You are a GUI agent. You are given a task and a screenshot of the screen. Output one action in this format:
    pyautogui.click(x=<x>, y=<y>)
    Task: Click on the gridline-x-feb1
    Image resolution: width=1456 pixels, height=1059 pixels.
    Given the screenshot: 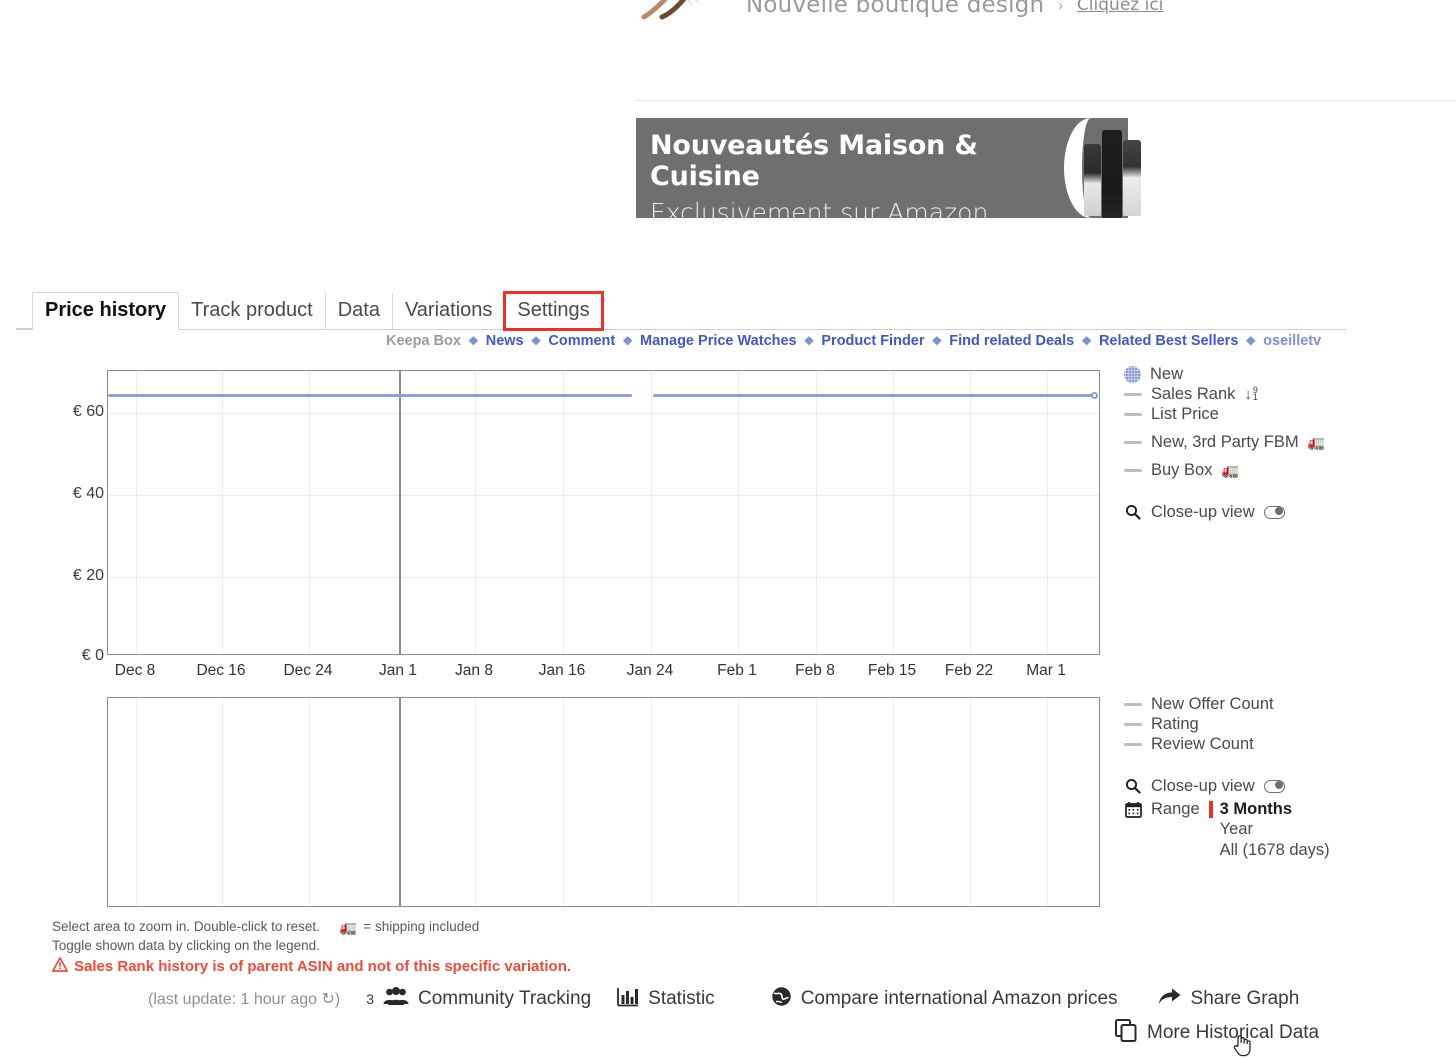 What is the action you would take?
    pyautogui.click(x=738, y=512)
    